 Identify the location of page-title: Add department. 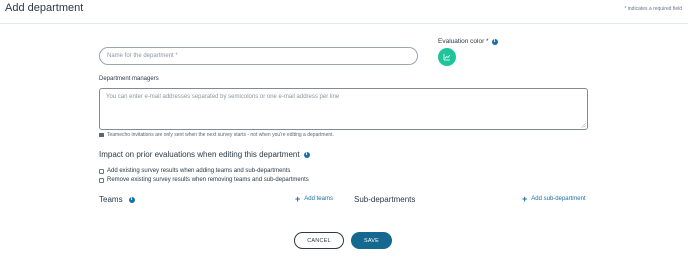
(44, 8).